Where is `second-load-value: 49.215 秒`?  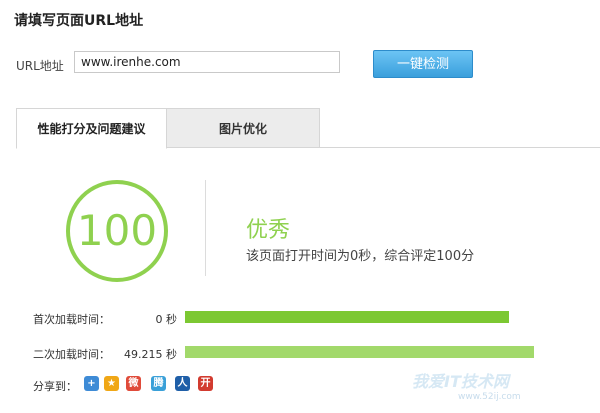
second-load-value: 49.215 秒 is located at coordinates (150, 354).